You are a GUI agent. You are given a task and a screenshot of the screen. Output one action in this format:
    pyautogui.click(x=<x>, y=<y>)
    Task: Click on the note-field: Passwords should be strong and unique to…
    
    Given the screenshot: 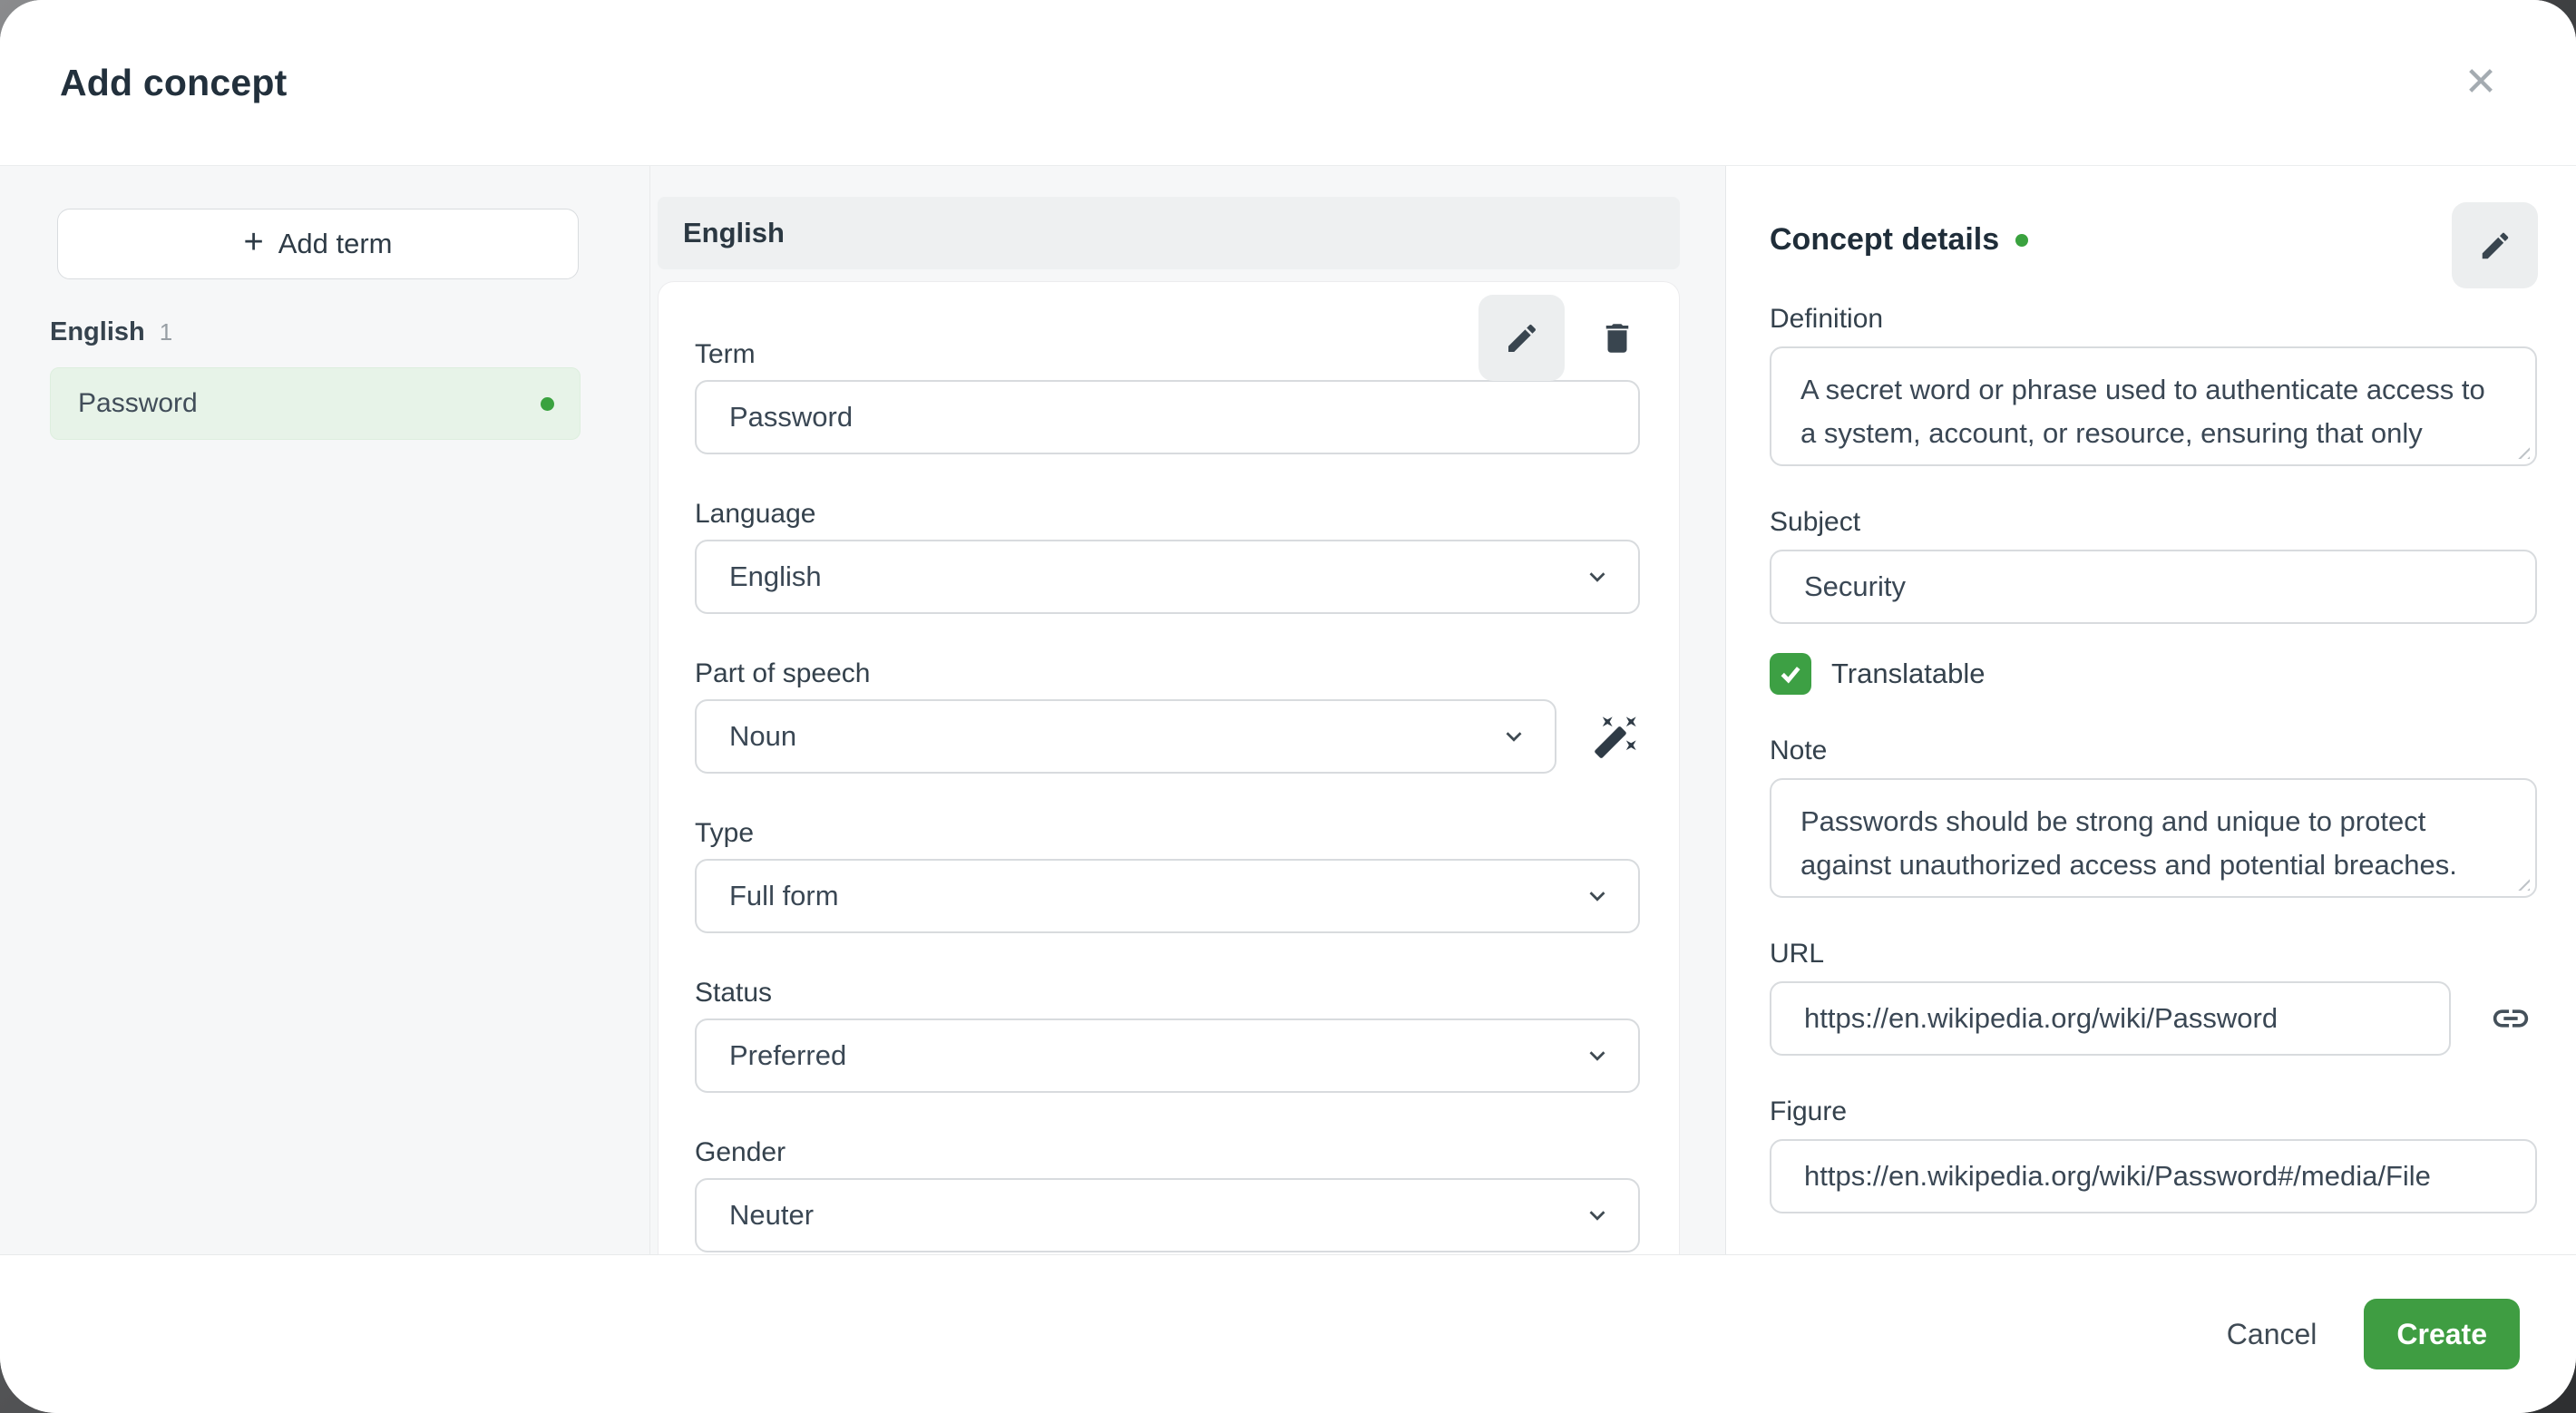 What is the action you would take?
    pyautogui.click(x=2153, y=838)
    